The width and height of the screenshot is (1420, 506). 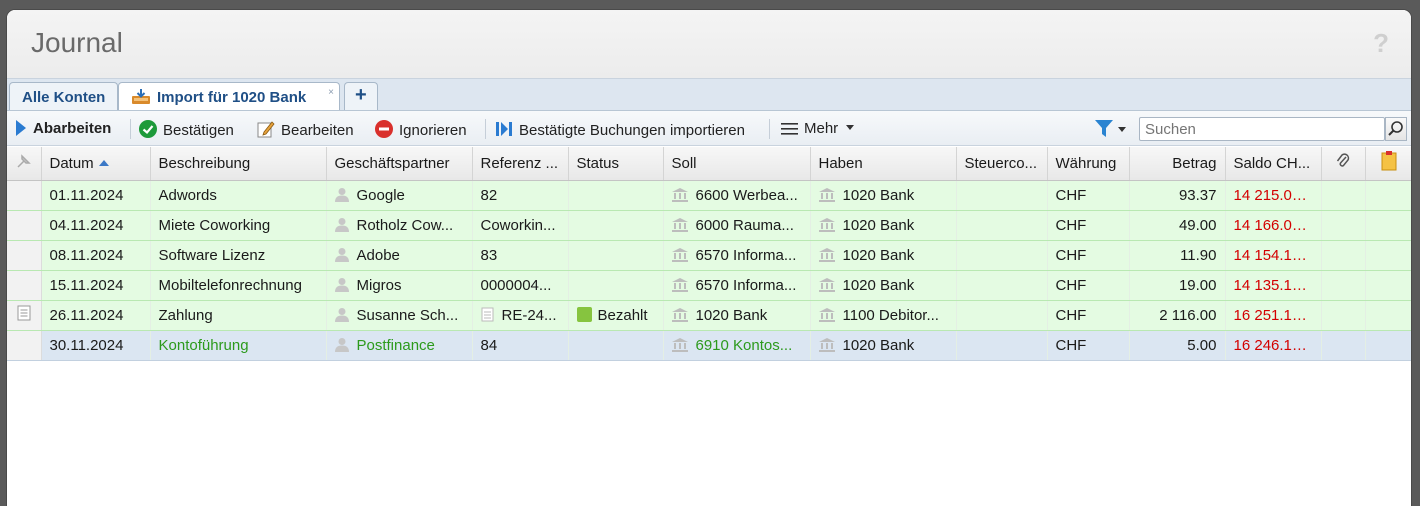 I want to click on help-icon: ?, so click(x=1381, y=43).